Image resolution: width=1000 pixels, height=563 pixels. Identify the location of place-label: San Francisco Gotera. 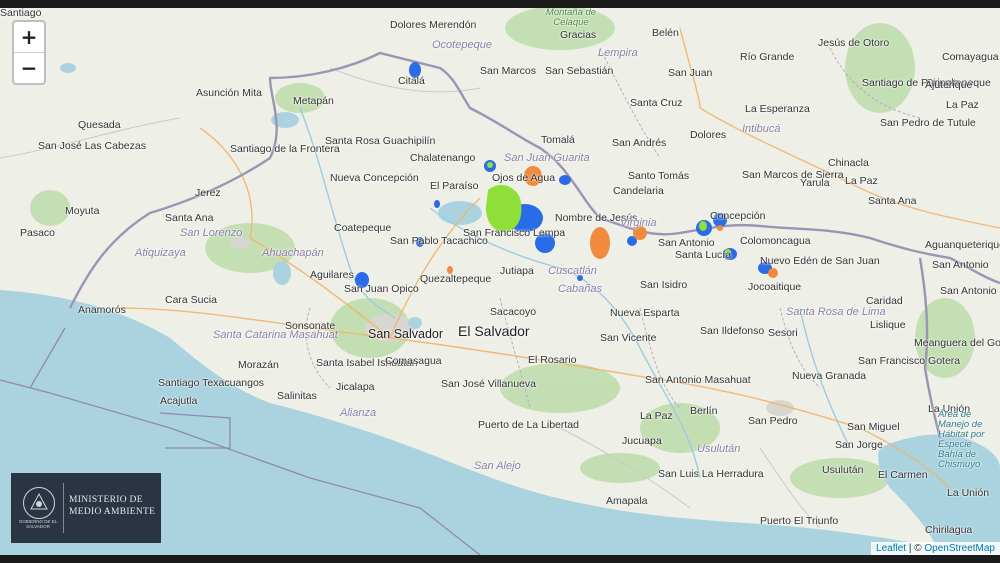
(909, 361).